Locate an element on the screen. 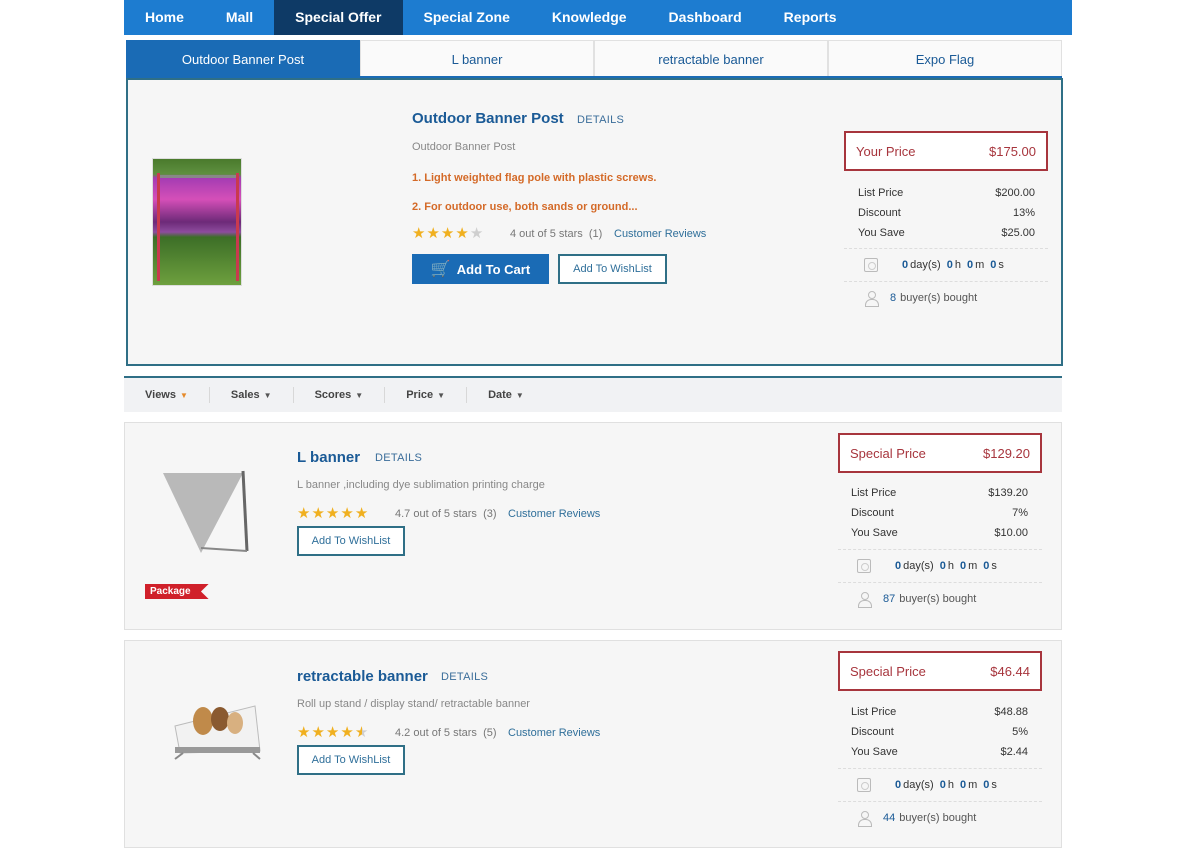 The image size is (1194, 850). nav-dashboard: Dashboard is located at coordinates (705, 17).